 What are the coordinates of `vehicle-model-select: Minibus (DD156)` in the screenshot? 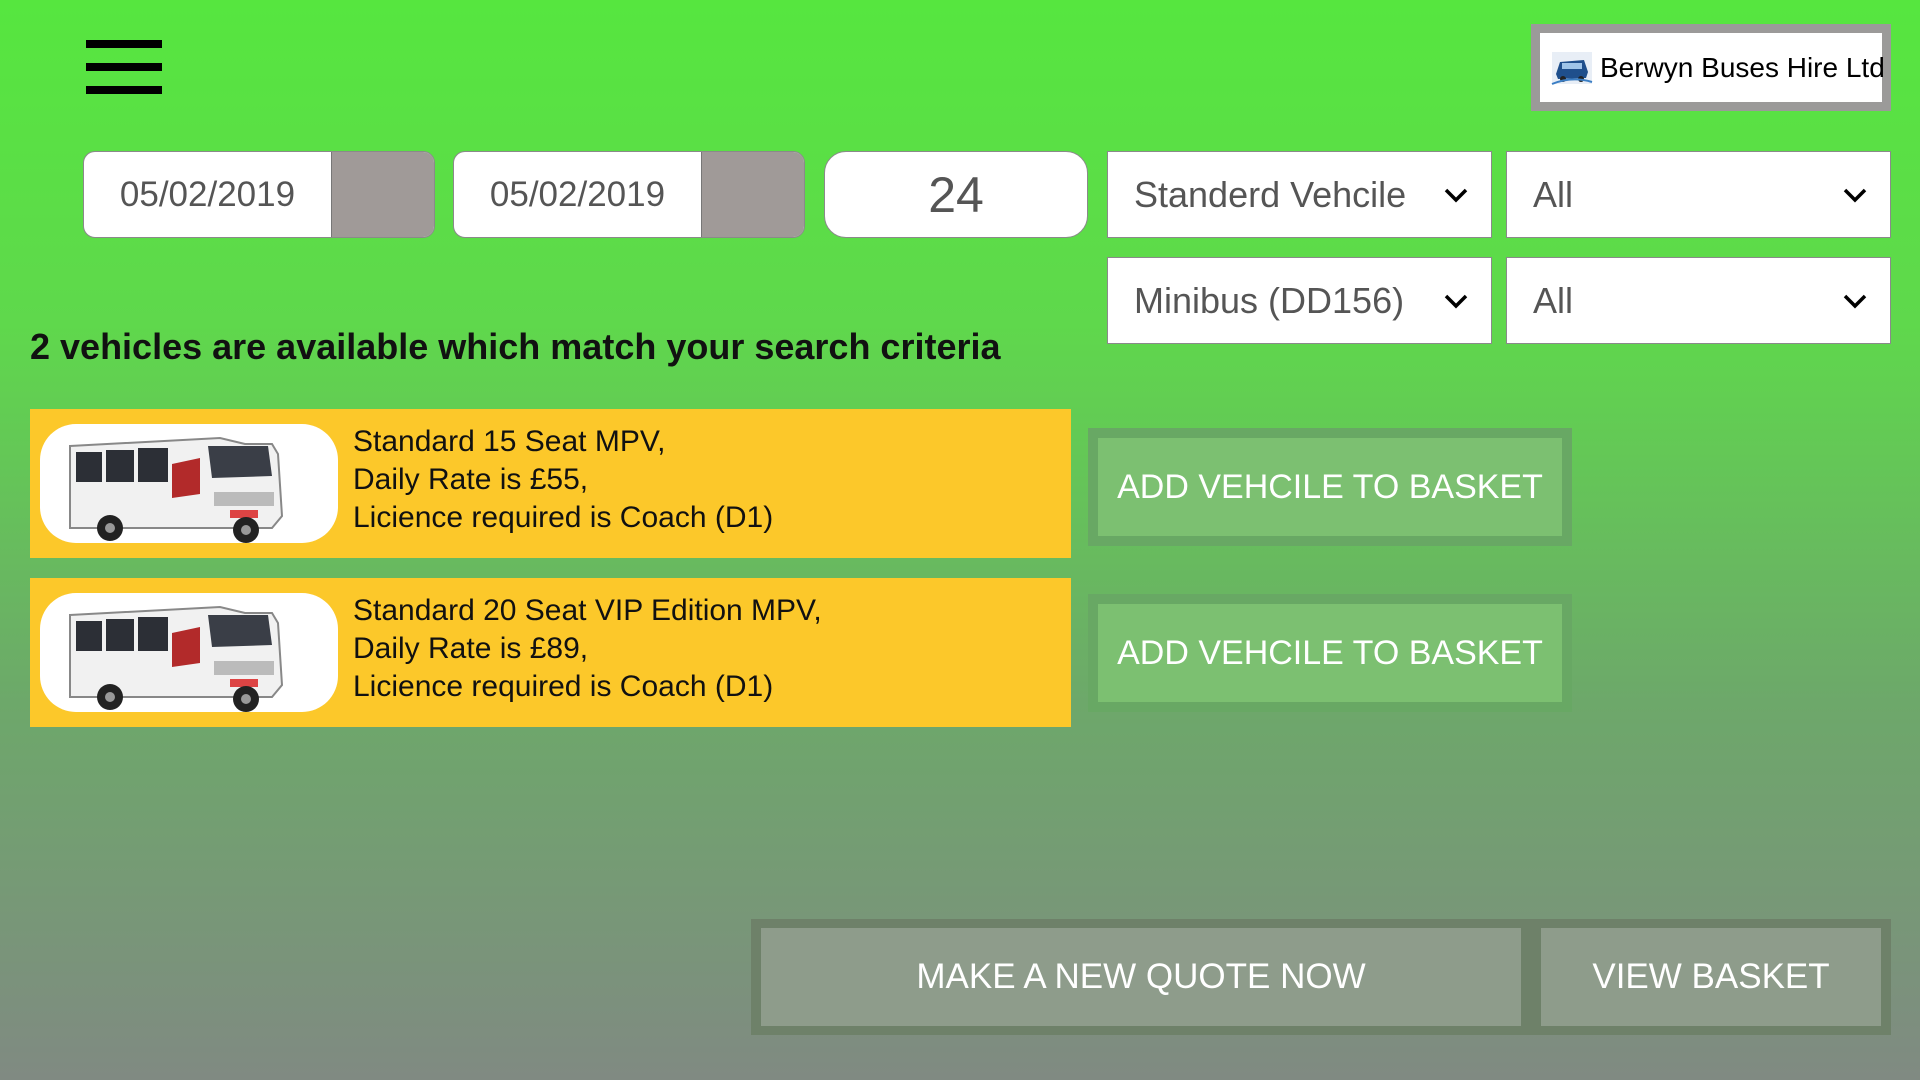 It's located at (1299, 300).